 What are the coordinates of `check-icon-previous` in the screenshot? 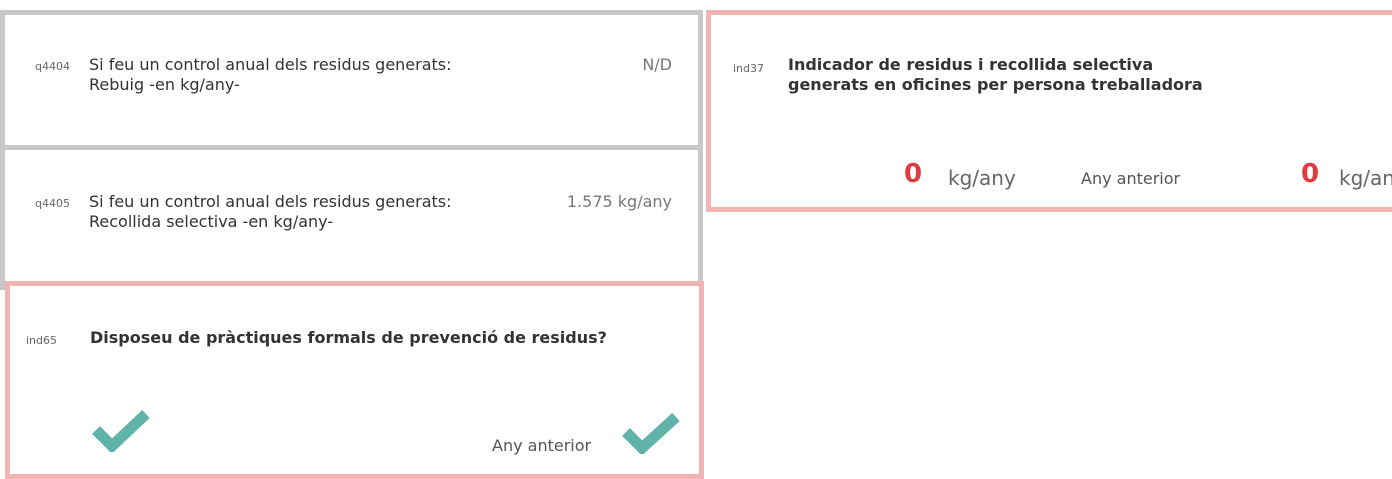 It's located at (651, 433).